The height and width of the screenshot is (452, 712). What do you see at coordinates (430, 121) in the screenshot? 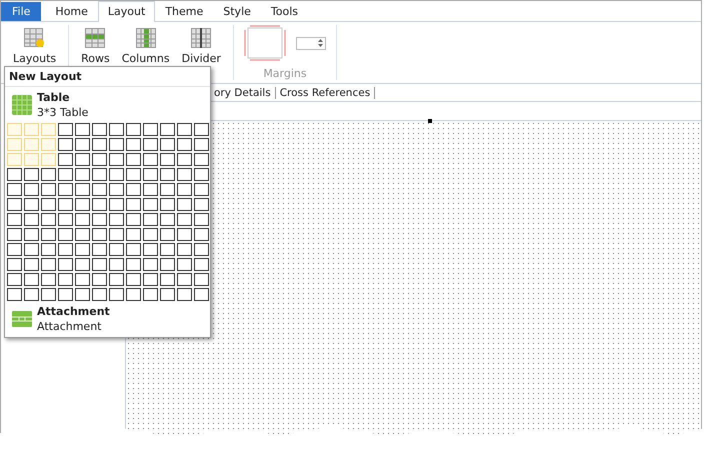
I see `resize-handle` at bounding box center [430, 121].